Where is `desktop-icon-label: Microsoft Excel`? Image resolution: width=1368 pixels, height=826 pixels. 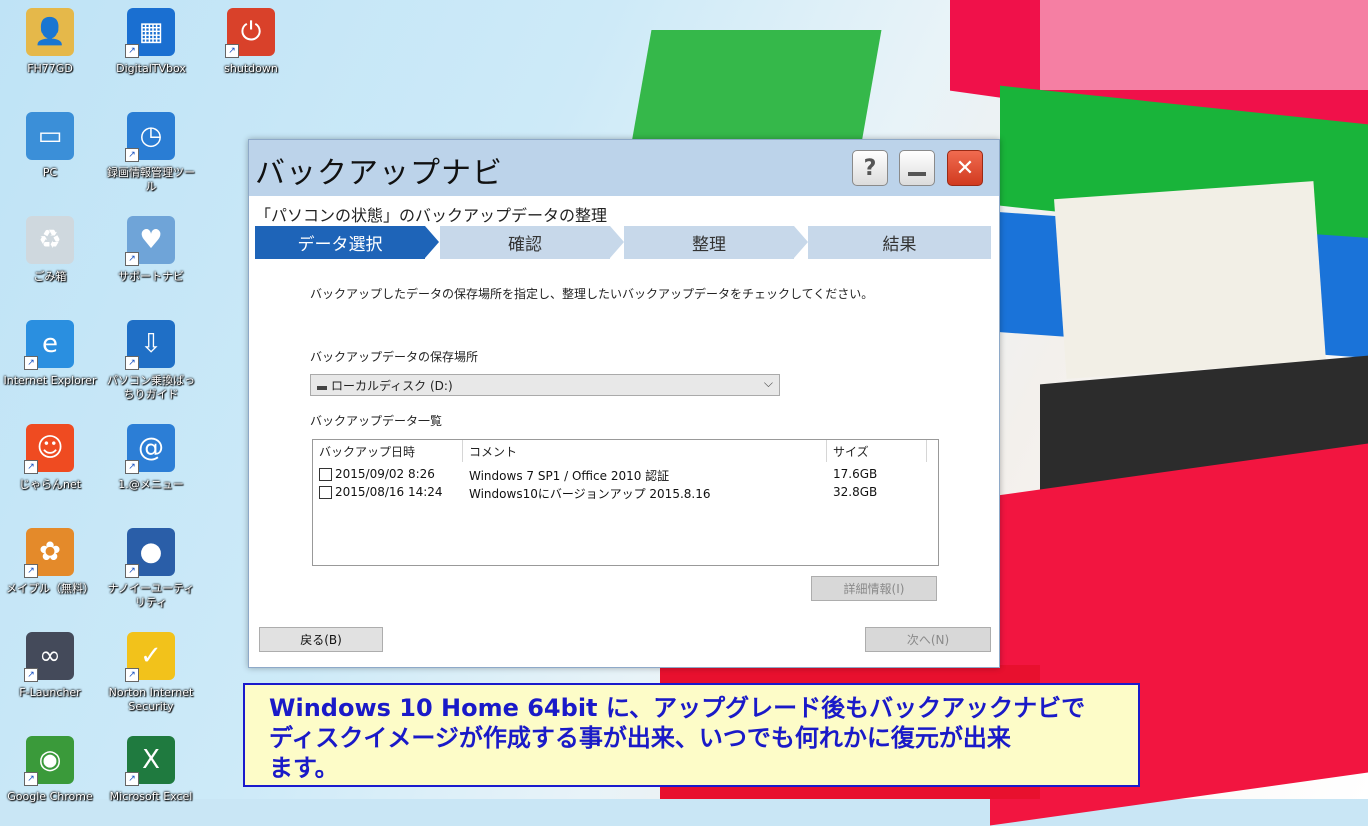 desktop-icon-label: Microsoft Excel is located at coordinates (151, 796).